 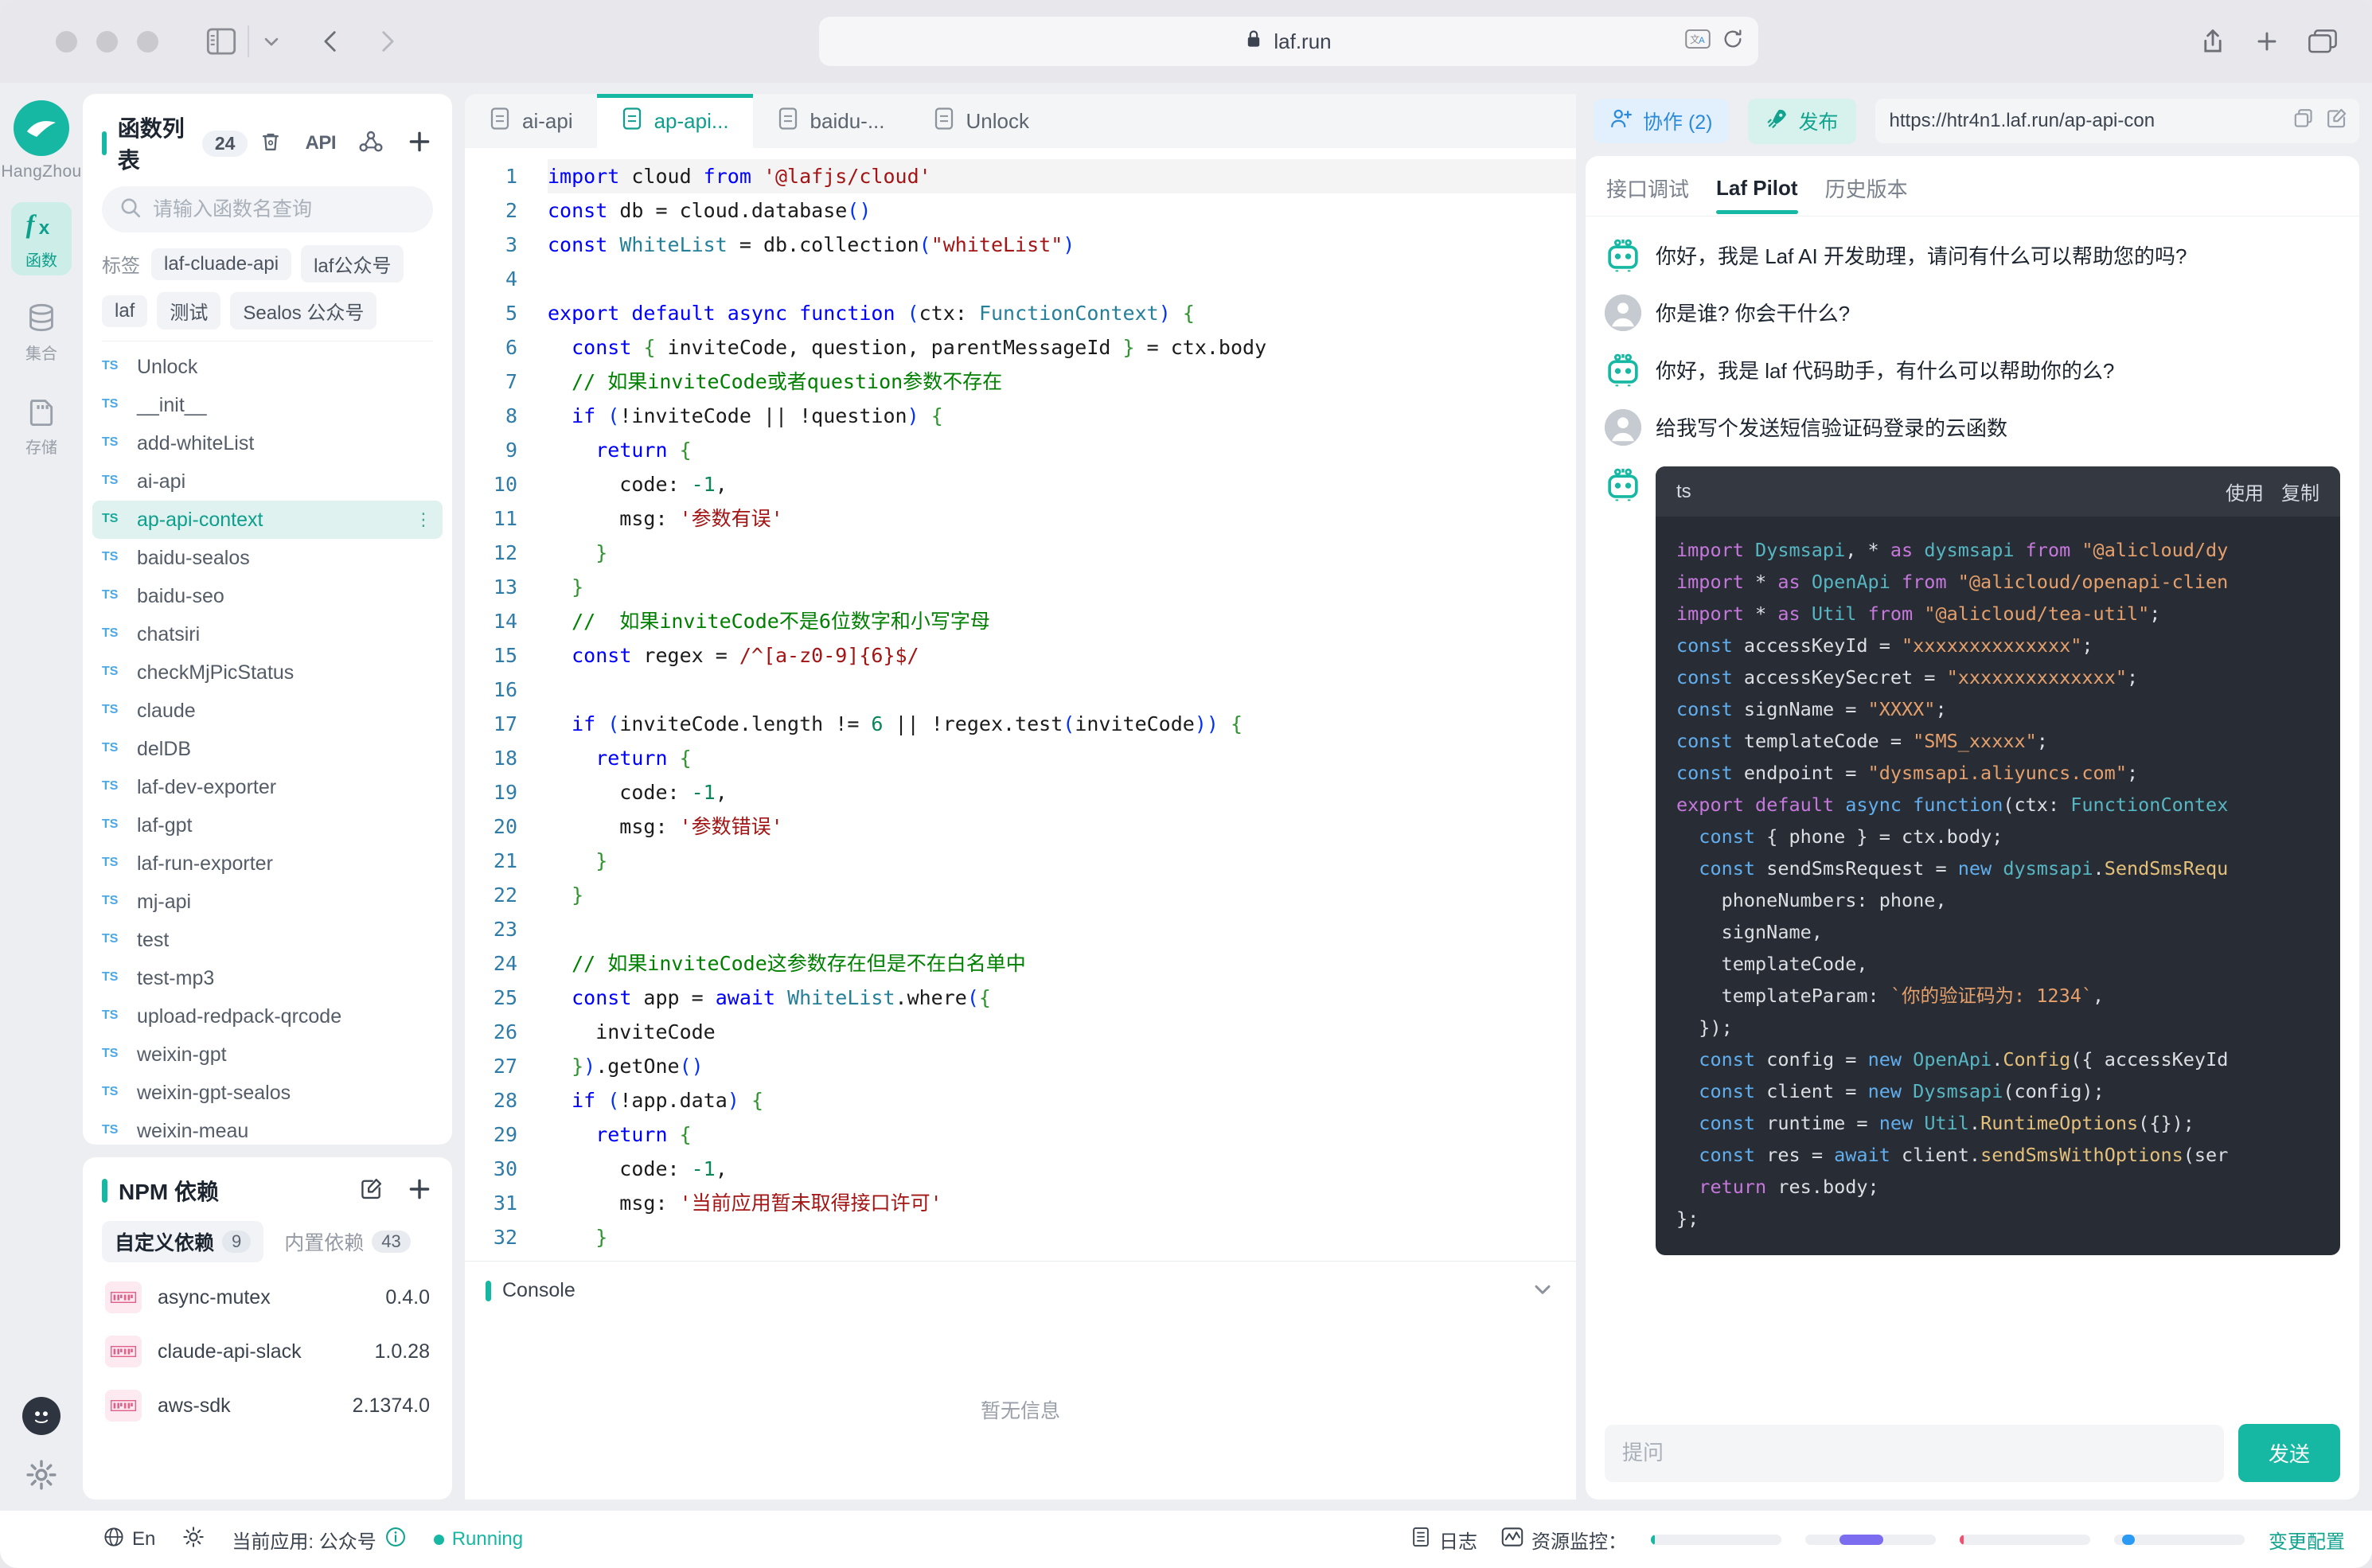 I want to click on function-search-box, so click(x=267, y=209).